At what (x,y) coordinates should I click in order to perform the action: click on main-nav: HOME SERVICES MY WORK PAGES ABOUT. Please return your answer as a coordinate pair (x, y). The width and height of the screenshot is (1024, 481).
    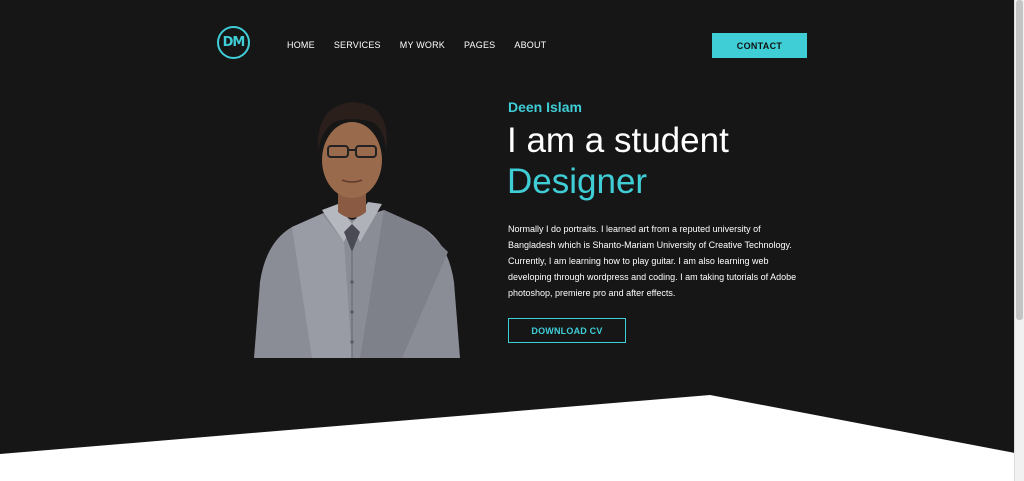
    Looking at the image, I should click on (426, 45).